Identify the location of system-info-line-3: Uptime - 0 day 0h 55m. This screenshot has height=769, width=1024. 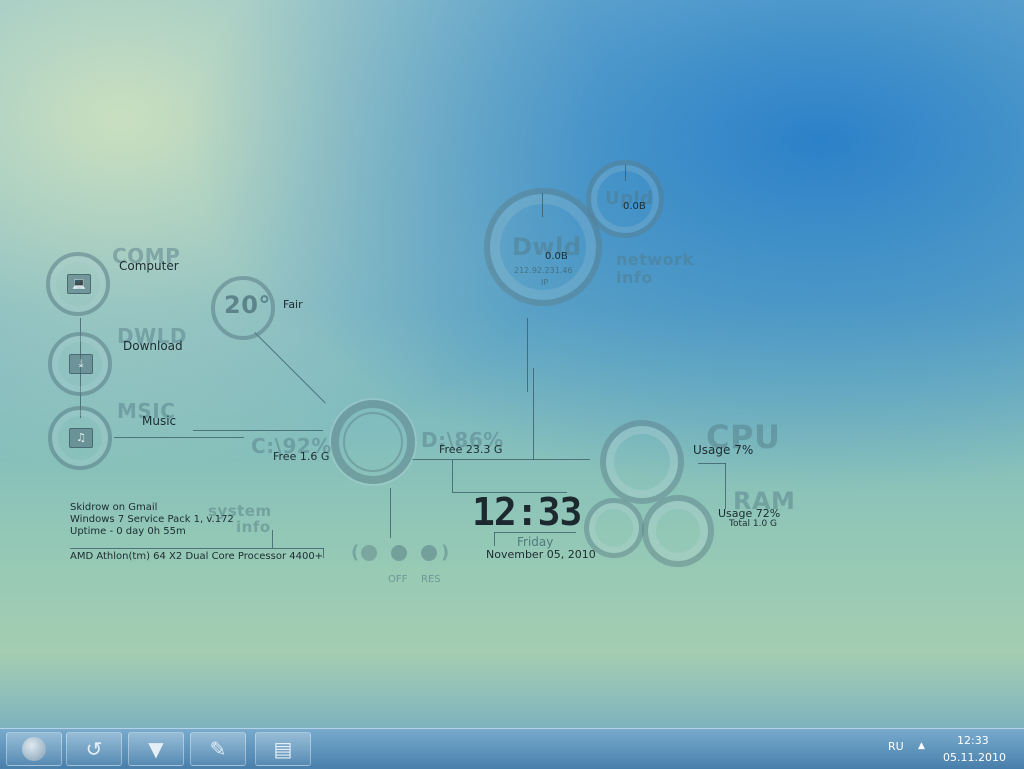
(128, 531).